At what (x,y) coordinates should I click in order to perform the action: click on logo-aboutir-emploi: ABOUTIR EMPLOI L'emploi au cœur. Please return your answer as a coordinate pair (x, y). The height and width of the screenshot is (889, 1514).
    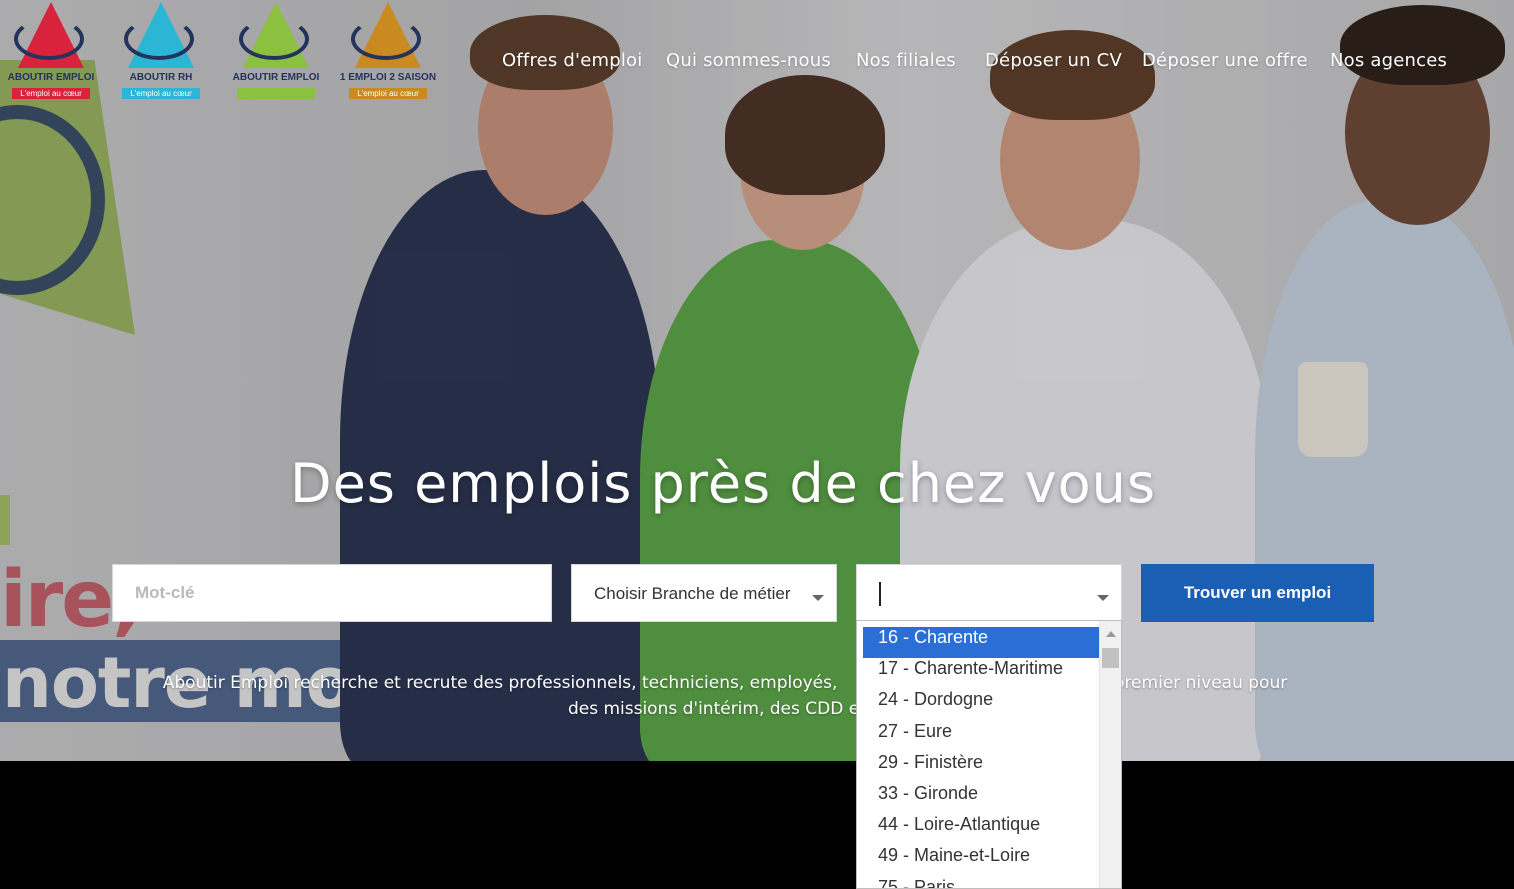
    Looking at the image, I should click on (53, 51).